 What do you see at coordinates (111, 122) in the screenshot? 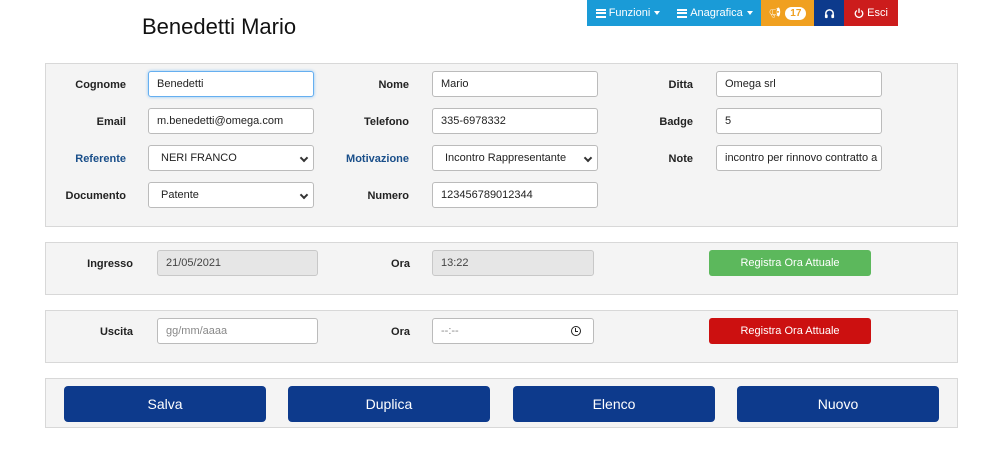
I see `email-label: Email` at bounding box center [111, 122].